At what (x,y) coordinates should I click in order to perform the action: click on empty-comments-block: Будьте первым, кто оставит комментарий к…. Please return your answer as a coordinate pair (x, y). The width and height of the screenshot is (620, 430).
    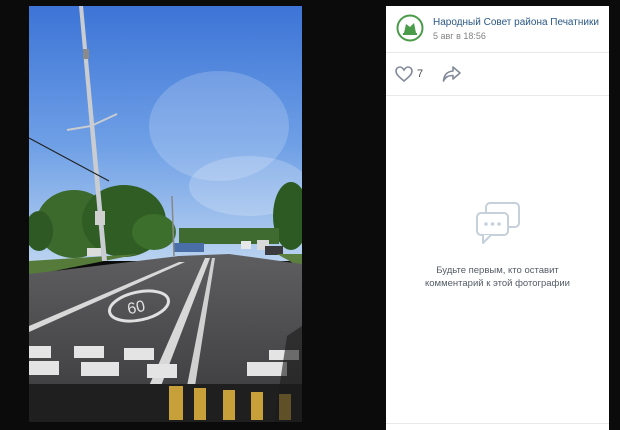
    Looking at the image, I should click on (497, 245).